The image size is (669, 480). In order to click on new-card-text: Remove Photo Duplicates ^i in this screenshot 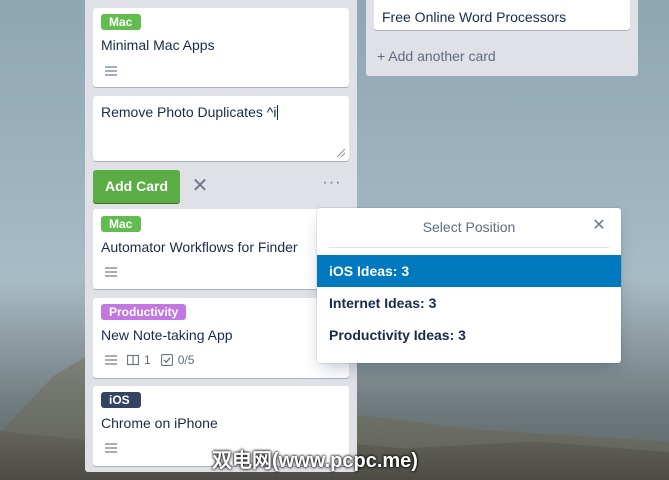, I will do `click(189, 112)`.